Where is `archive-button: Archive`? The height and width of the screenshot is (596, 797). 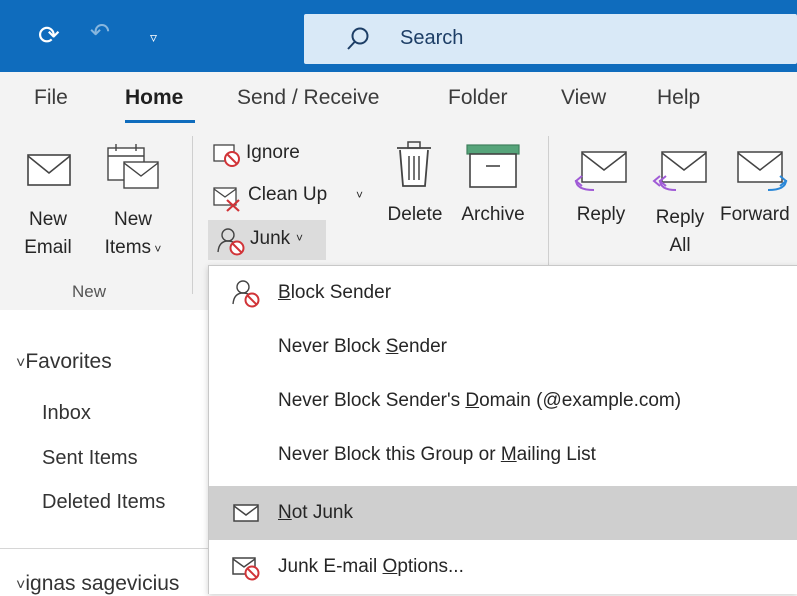
archive-button: Archive is located at coordinates (493, 193).